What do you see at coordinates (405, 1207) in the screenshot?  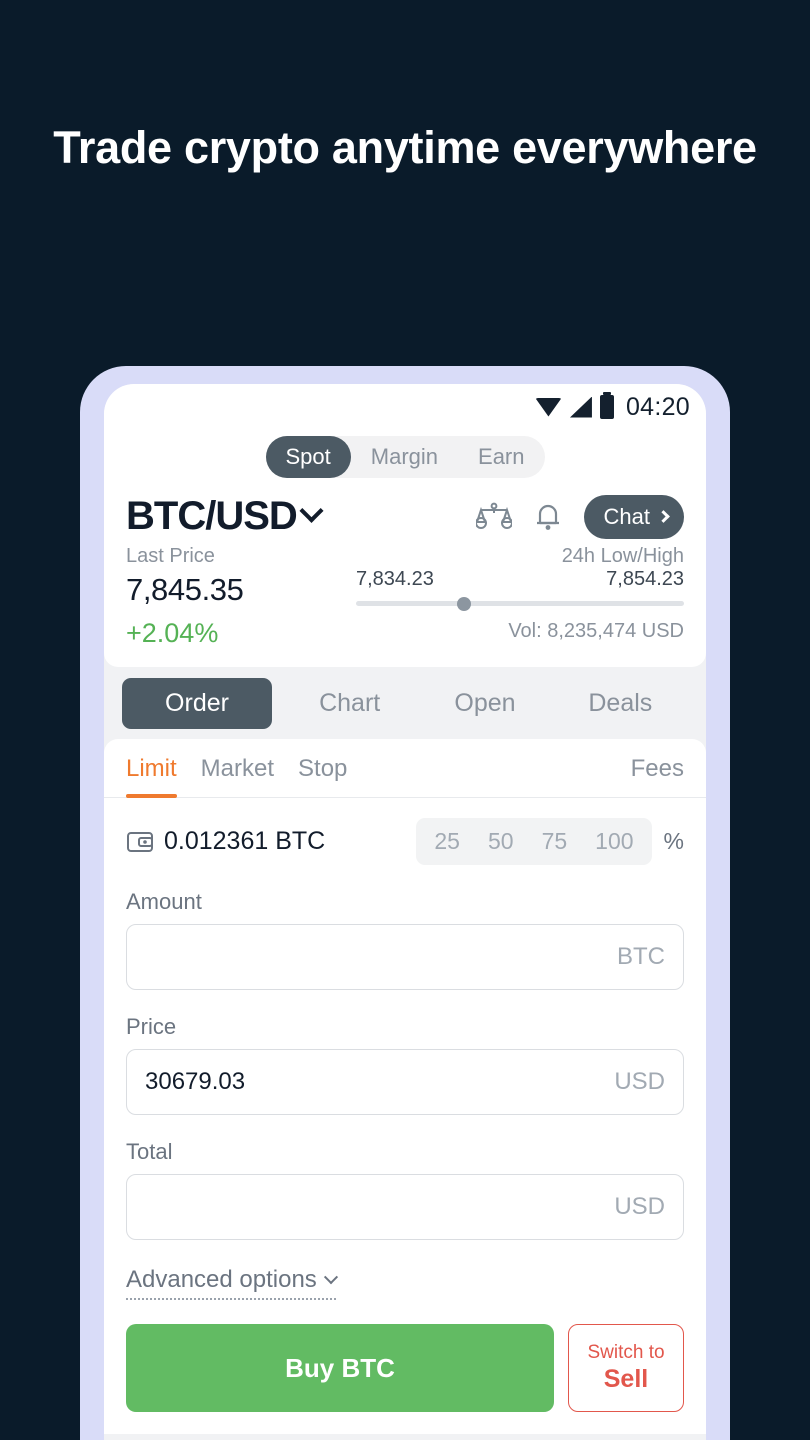 I see `total-field: USD` at bounding box center [405, 1207].